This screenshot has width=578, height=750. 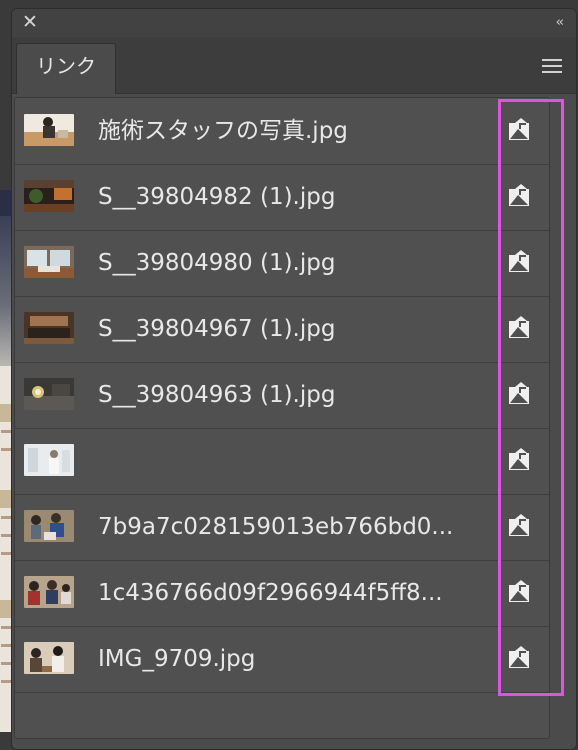 What do you see at coordinates (177, 659) in the screenshot?
I see `link-filename: IMG_9709.jpg` at bounding box center [177, 659].